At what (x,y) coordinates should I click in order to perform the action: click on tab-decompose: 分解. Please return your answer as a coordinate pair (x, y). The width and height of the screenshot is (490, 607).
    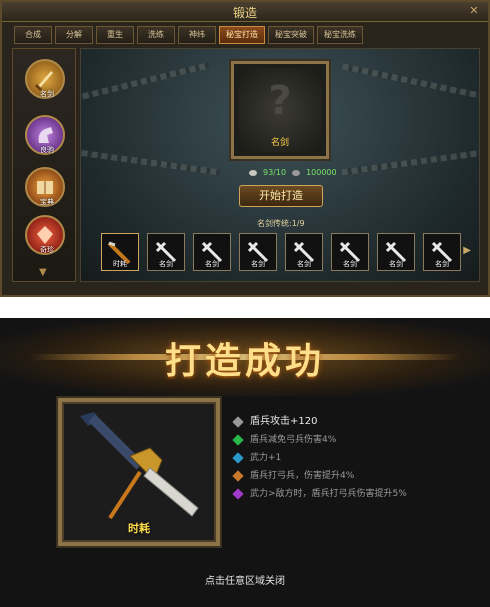
    Looking at the image, I should click on (74, 35).